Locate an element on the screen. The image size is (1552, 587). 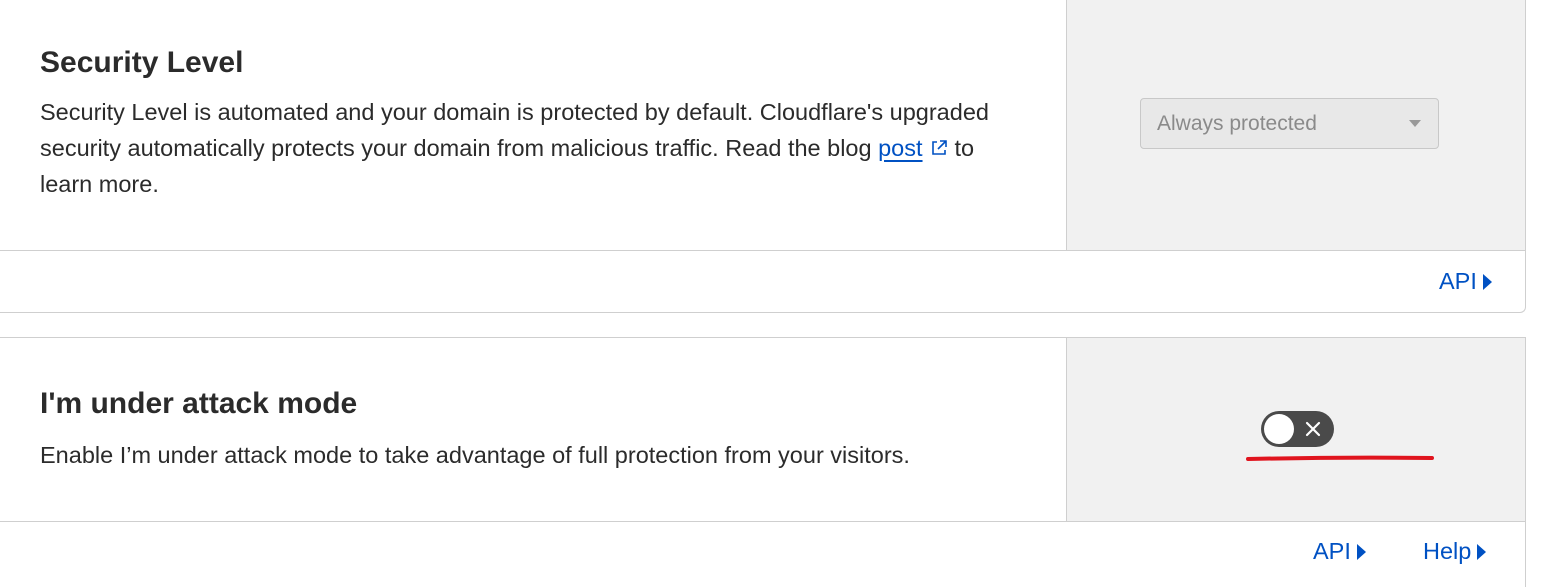
attack-mode-api-link: API is located at coordinates (1339, 551).